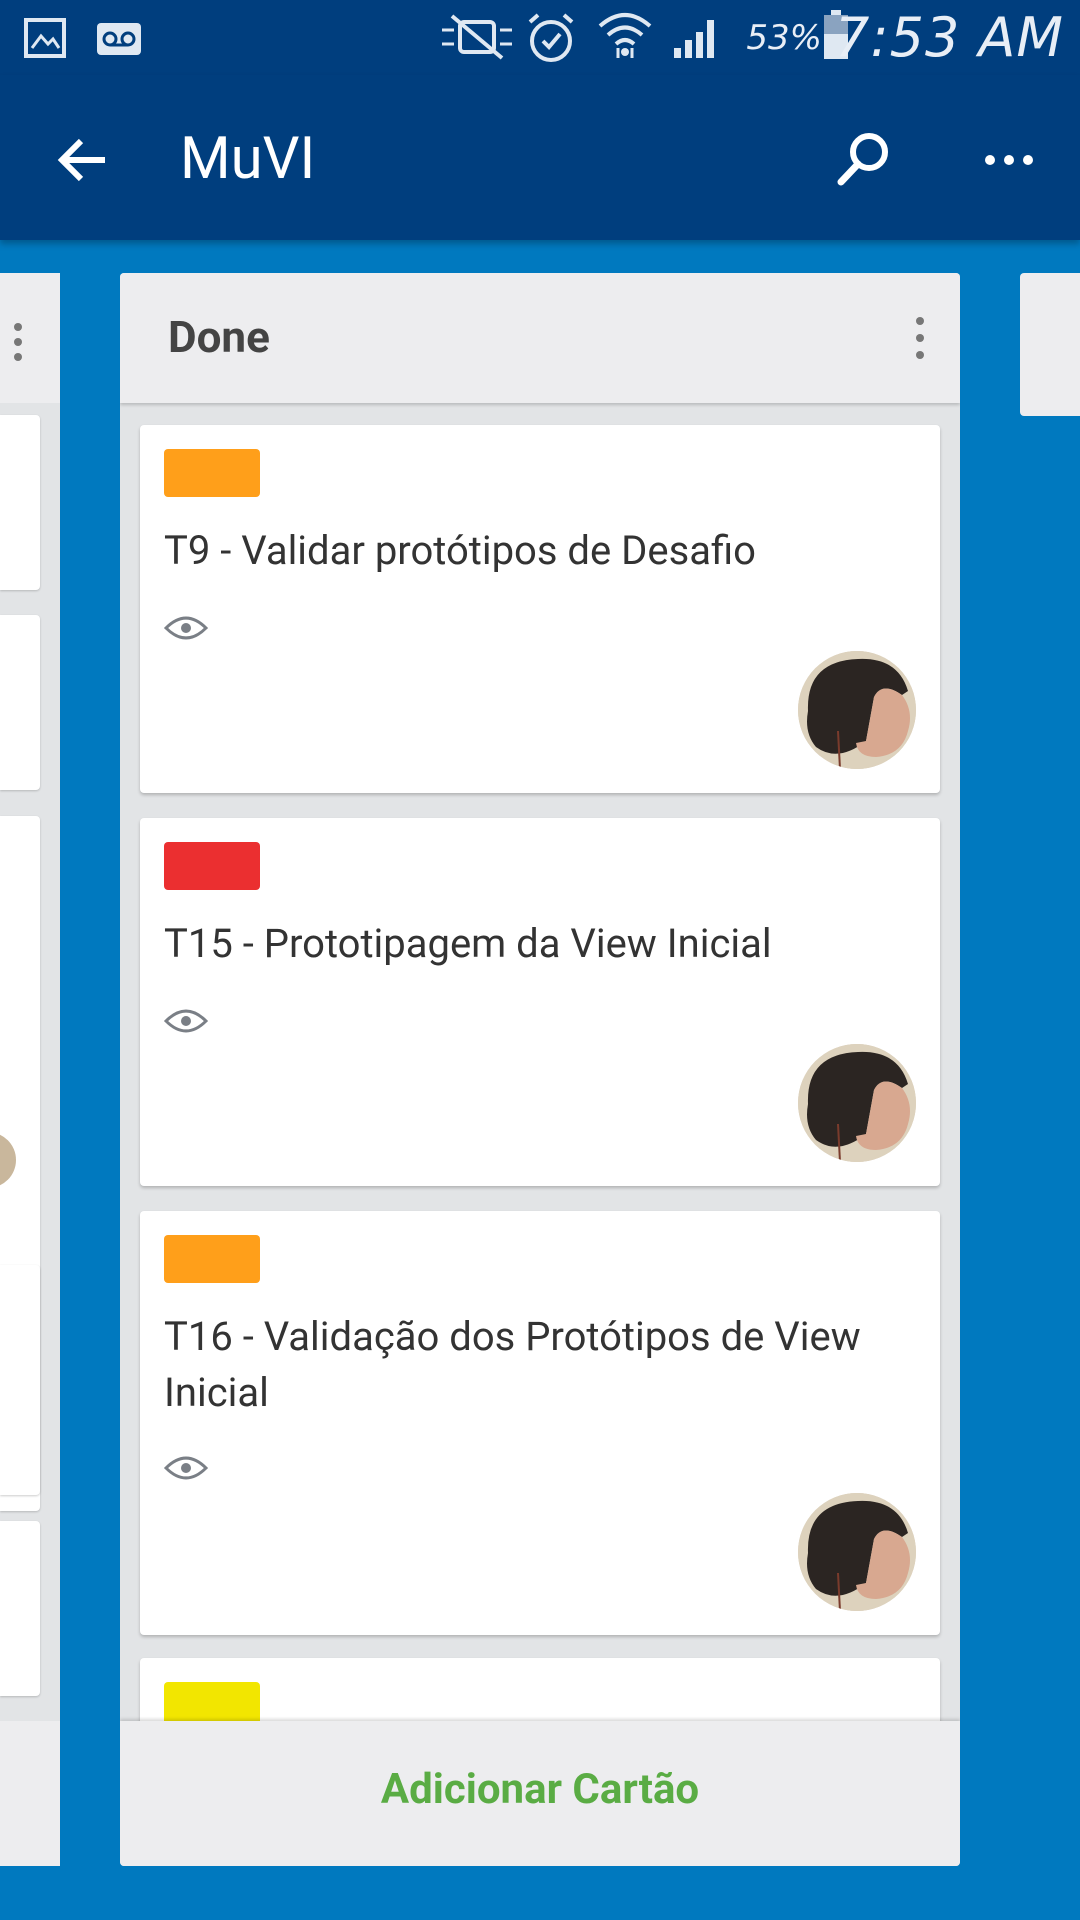 This screenshot has height=1920, width=1080. Describe the element at coordinates (477, 37) in the screenshot. I see `mute-icon` at that location.